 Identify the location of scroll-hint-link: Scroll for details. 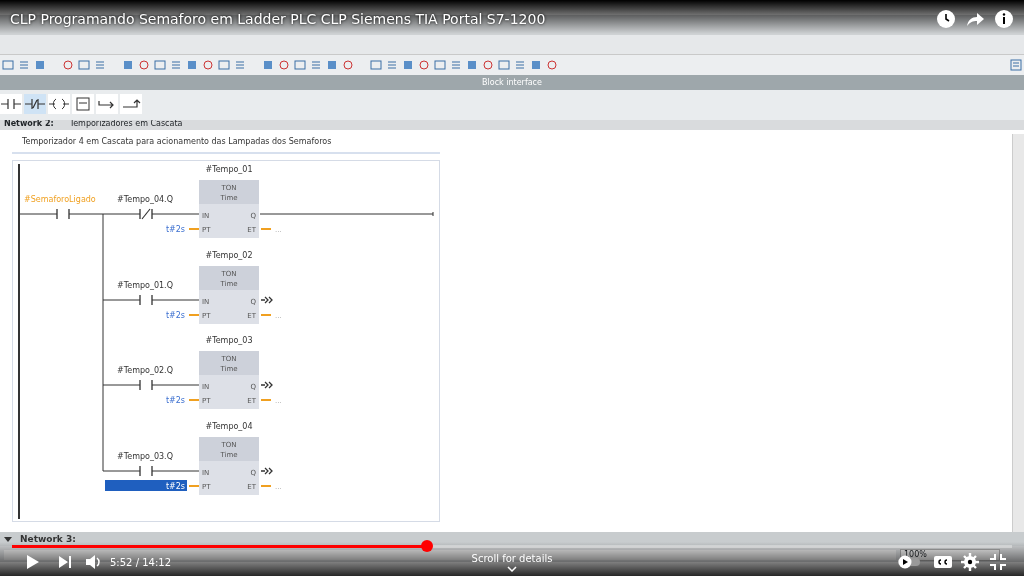
(512, 558).